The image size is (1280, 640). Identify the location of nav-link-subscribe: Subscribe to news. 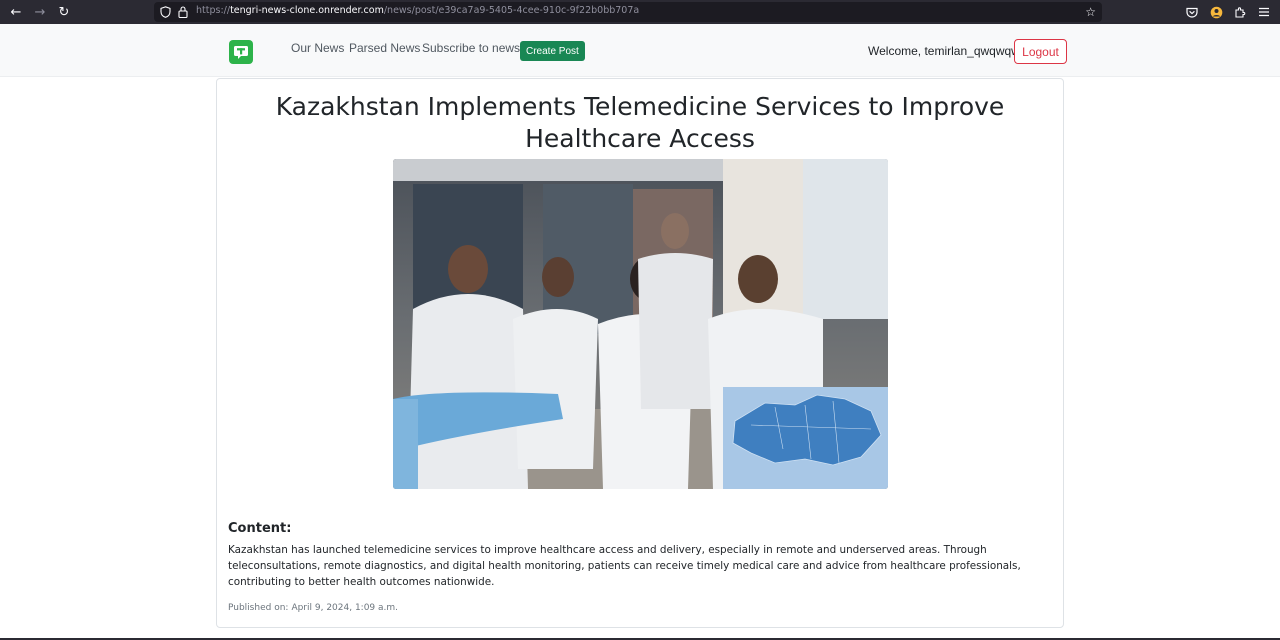
(471, 48).